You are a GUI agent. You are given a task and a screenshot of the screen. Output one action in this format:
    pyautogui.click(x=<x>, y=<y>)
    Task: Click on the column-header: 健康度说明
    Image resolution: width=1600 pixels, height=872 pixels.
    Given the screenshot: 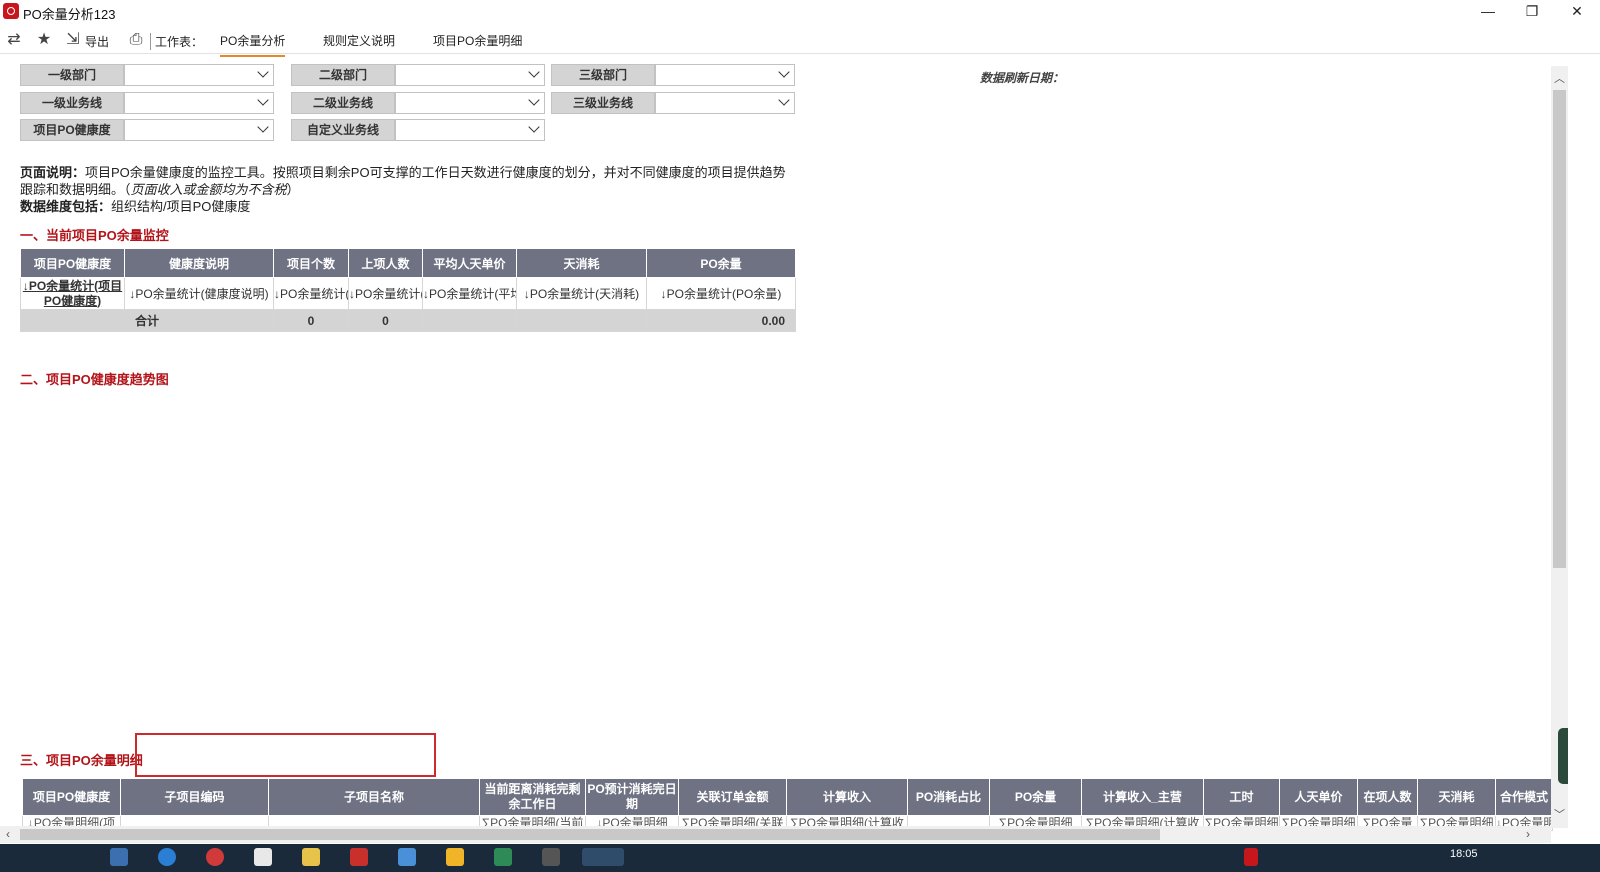 What is the action you would take?
    pyautogui.click(x=199, y=263)
    